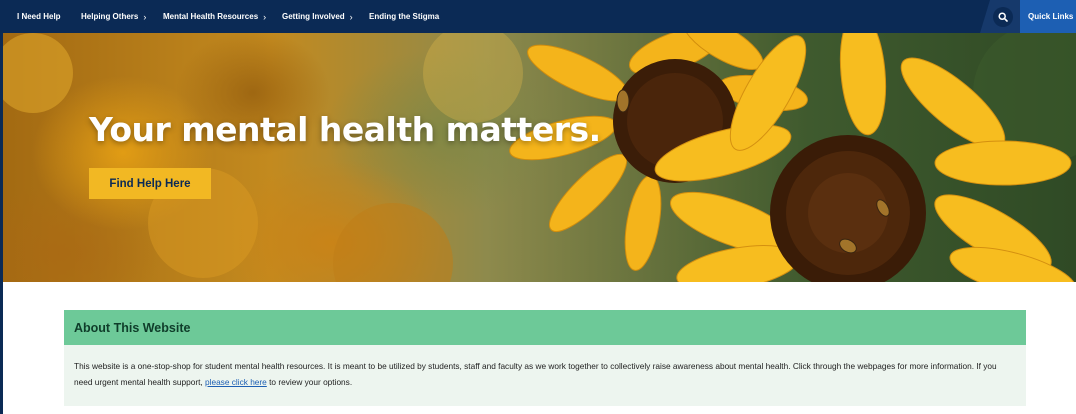  Describe the element at coordinates (236, 382) in the screenshot. I see `urgent-support-link: please click here` at that location.